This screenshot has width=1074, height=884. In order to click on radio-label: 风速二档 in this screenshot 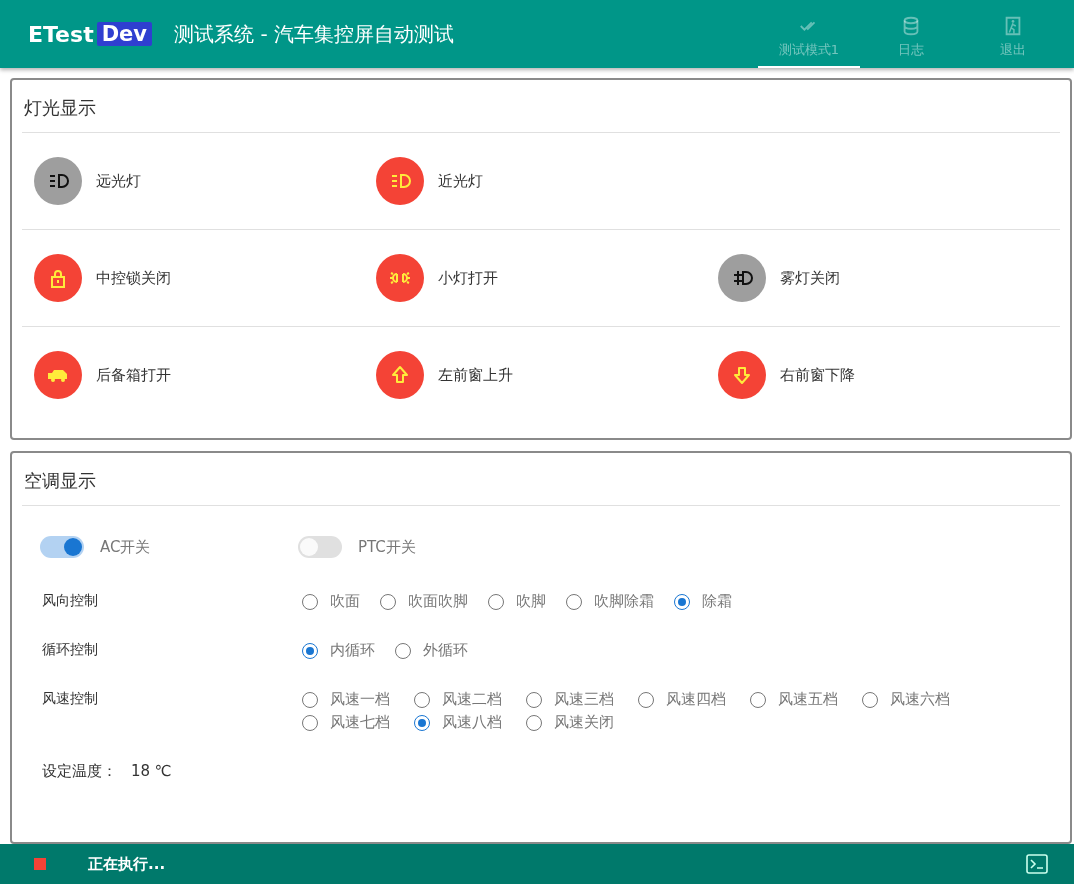, I will do `click(472, 699)`.